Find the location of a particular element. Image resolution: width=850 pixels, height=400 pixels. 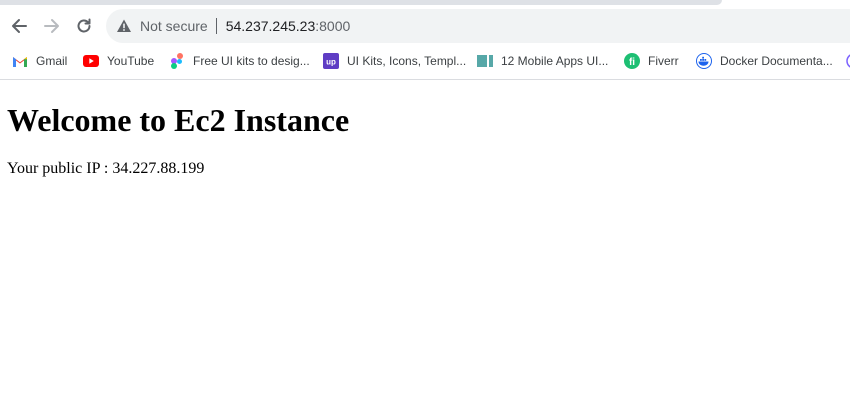

bookmark-fiverr: fi Fiverr is located at coordinates (651, 61).